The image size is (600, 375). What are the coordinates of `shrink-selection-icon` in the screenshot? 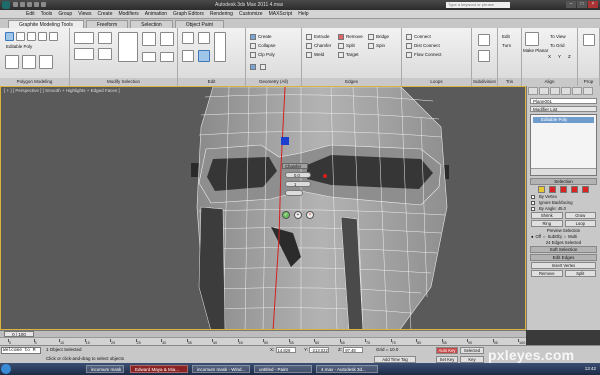 It's located at (84, 54).